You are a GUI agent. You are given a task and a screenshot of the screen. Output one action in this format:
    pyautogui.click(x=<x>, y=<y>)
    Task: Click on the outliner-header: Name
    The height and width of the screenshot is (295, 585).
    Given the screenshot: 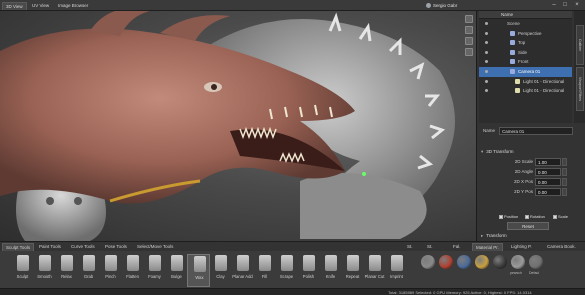 What is the action you would take?
    pyautogui.click(x=525, y=15)
    